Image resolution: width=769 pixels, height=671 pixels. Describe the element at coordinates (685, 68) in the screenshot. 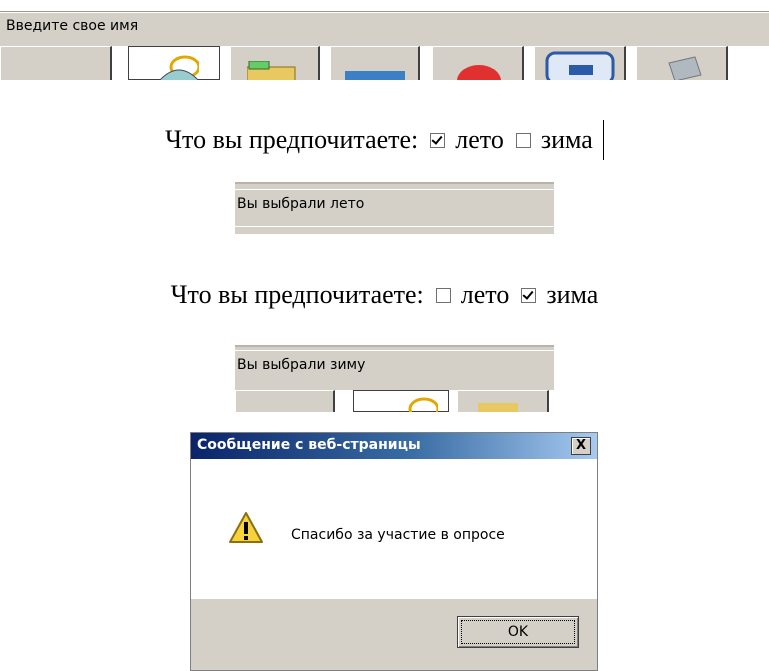

I see `scroll-icon` at that location.